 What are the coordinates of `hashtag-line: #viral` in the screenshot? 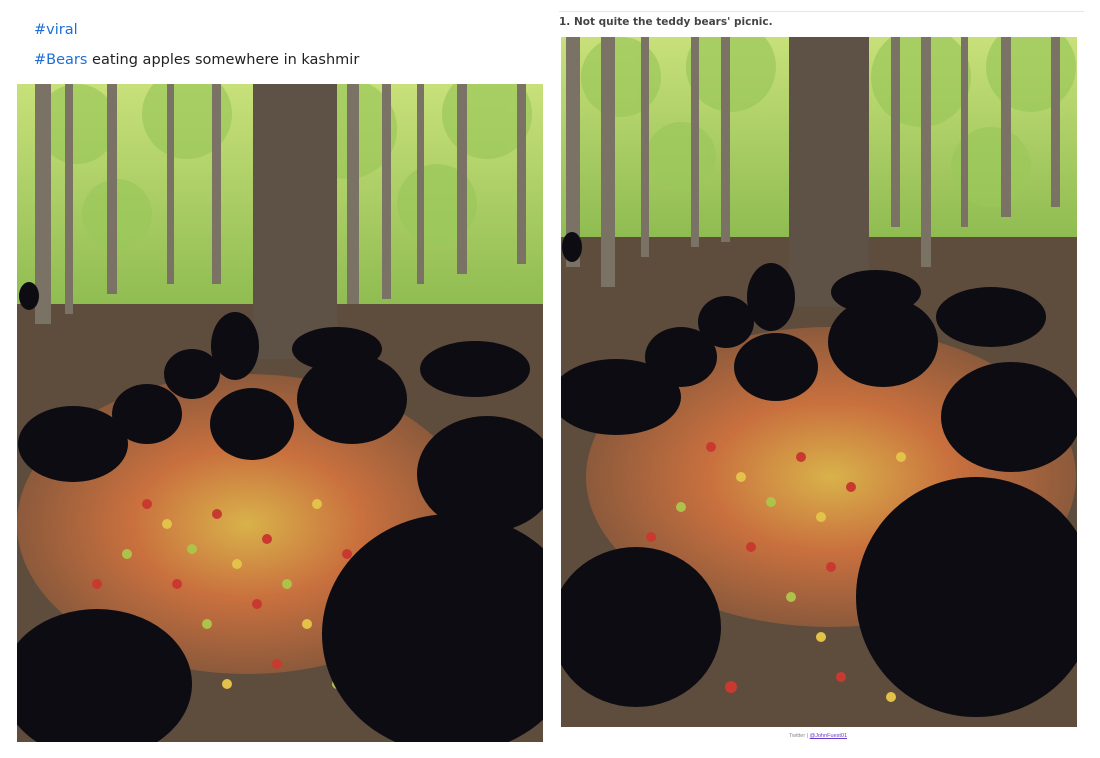 It's located at (56, 30).